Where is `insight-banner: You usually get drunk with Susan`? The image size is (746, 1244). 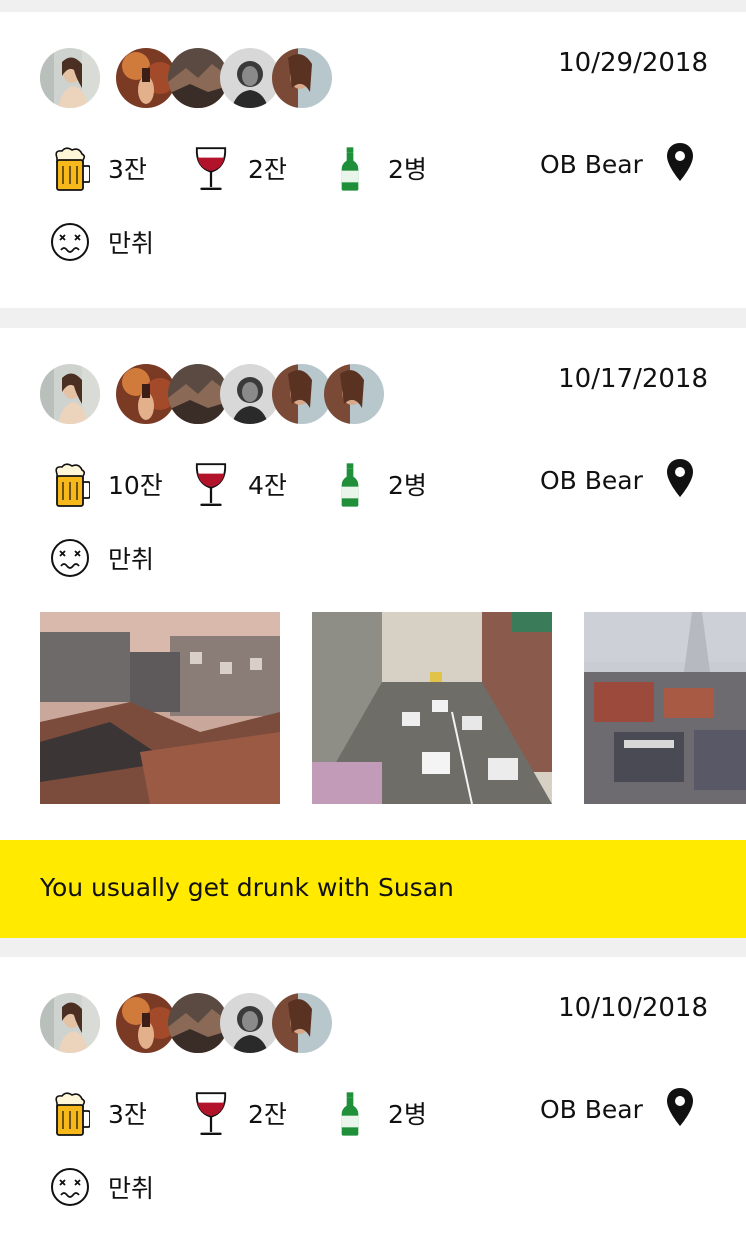 insight-banner: You usually get drunk with Susan is located at coordinates (373, 889).